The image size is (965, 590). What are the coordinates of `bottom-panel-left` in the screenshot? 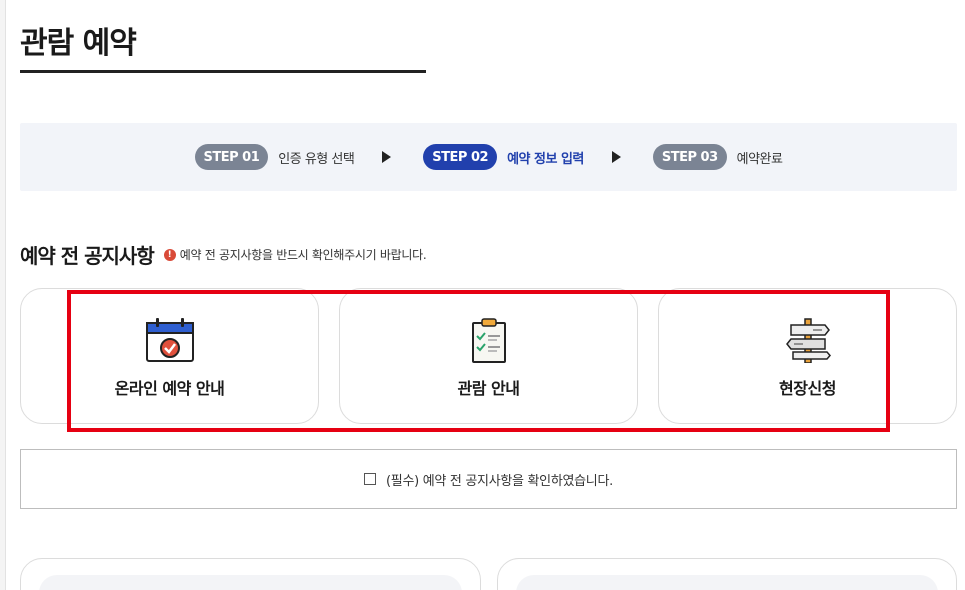 It's located at (250, 574).